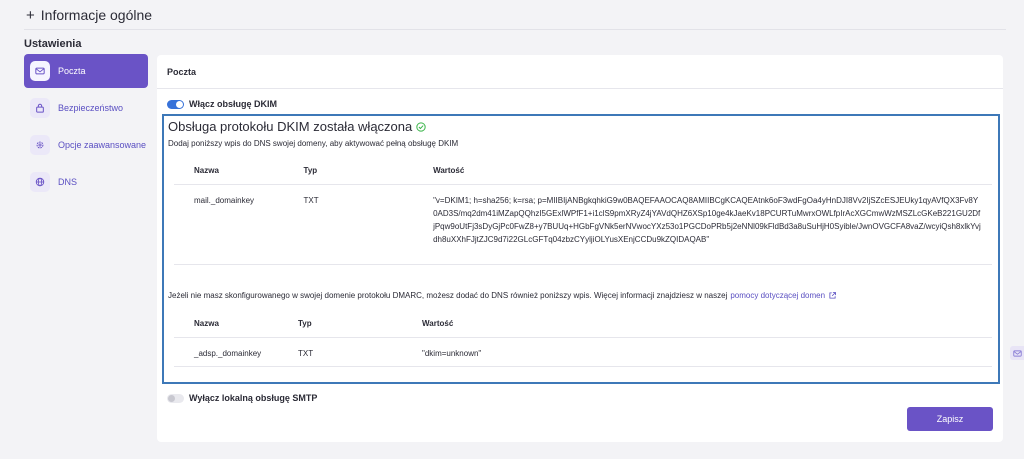  What do you see at coordinates (290, 126) in the screenshot?
I see `dkim-status-text: Obsługa protokołu DKIM została włączona` at bounding box center [290, 126].